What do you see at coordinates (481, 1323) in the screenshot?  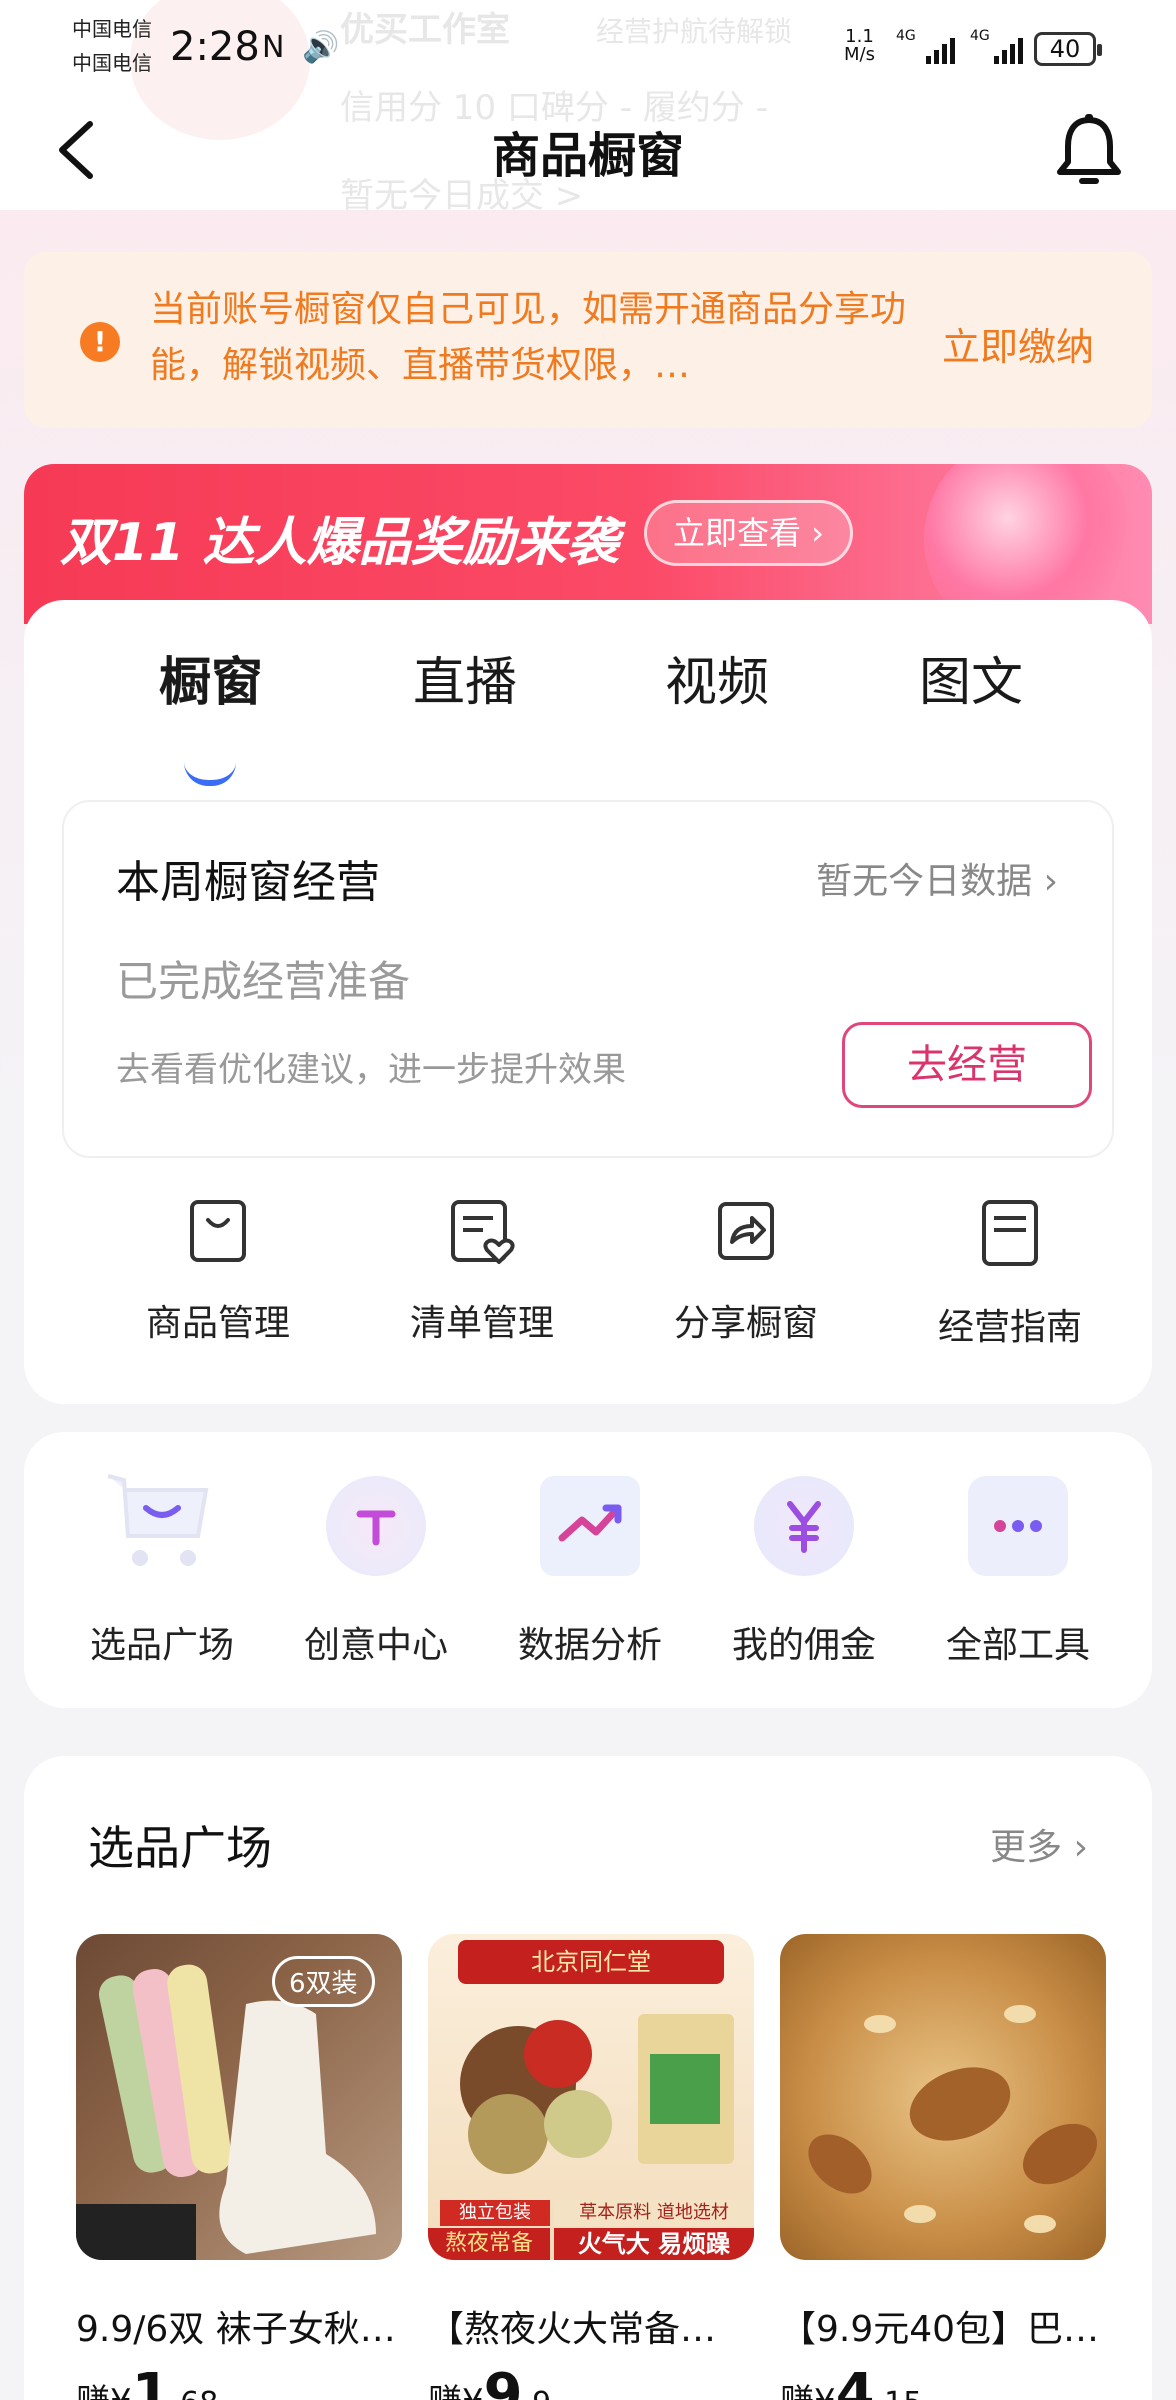 I see `quick-label: 清单管理` at bounding box center [481, 1323].